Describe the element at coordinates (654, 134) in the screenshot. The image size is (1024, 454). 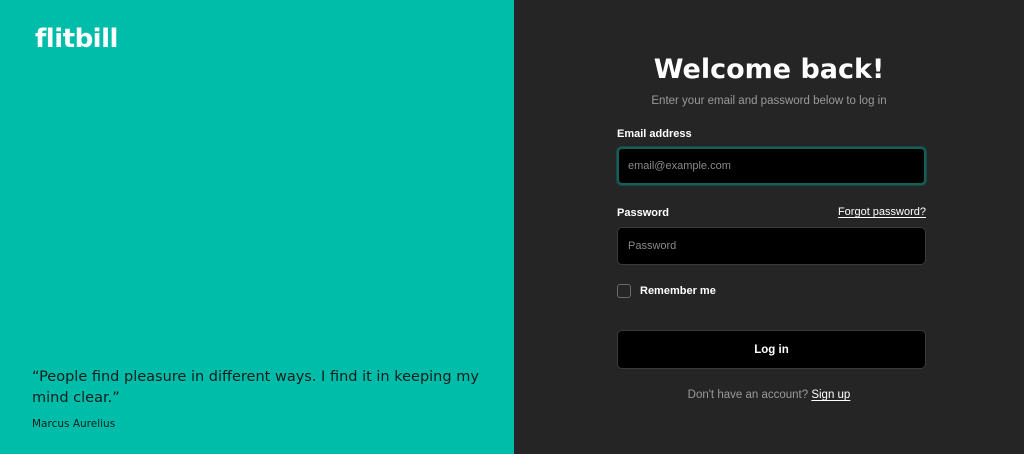
I see `email-label: Email address` at that location.